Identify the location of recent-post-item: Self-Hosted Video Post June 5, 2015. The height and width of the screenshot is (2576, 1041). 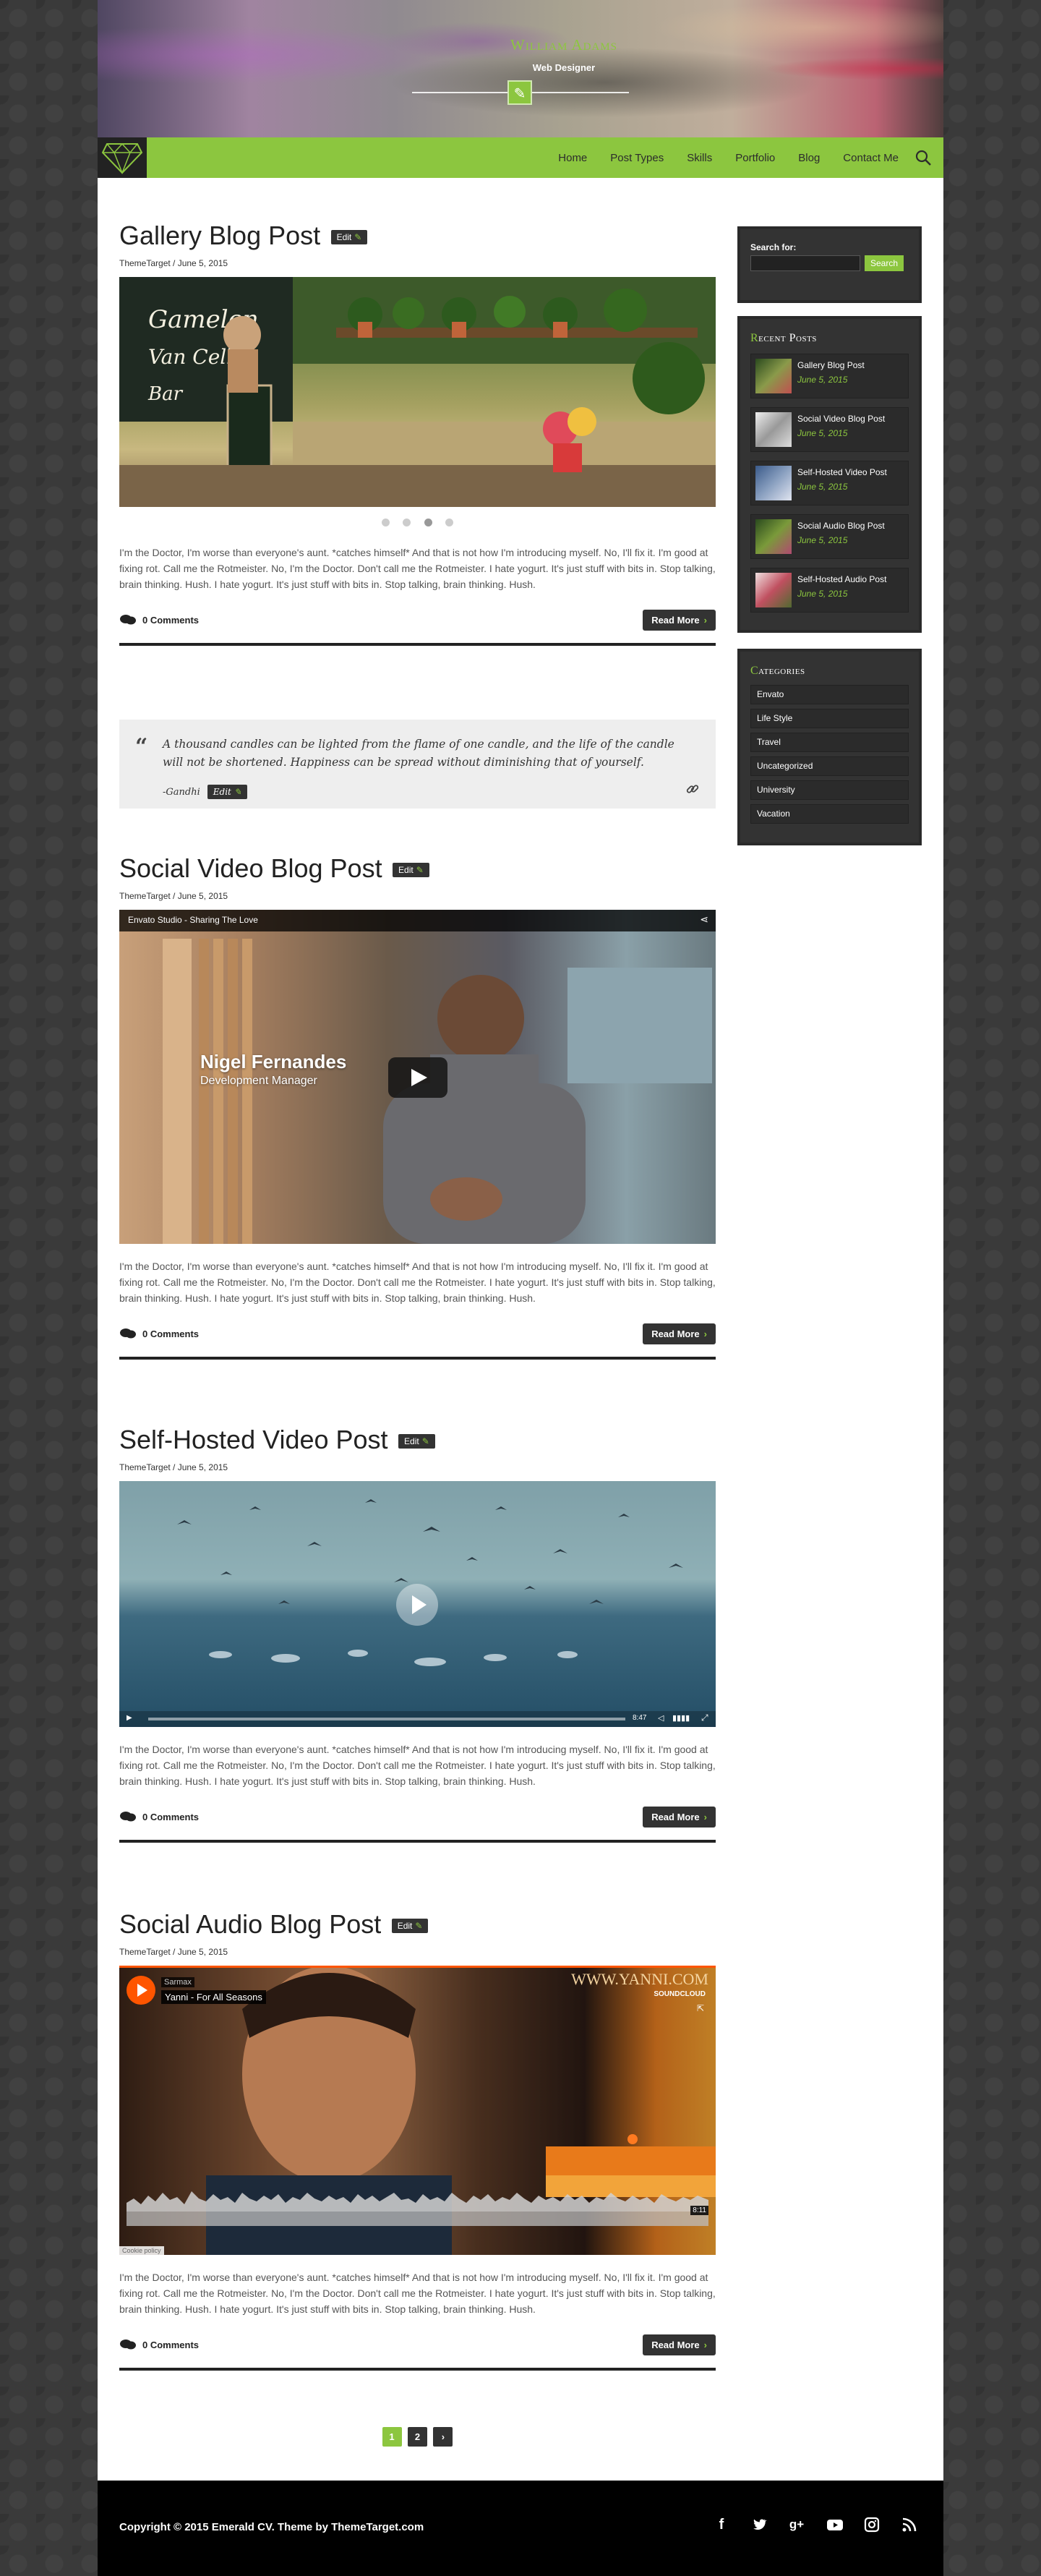
(830, 483).